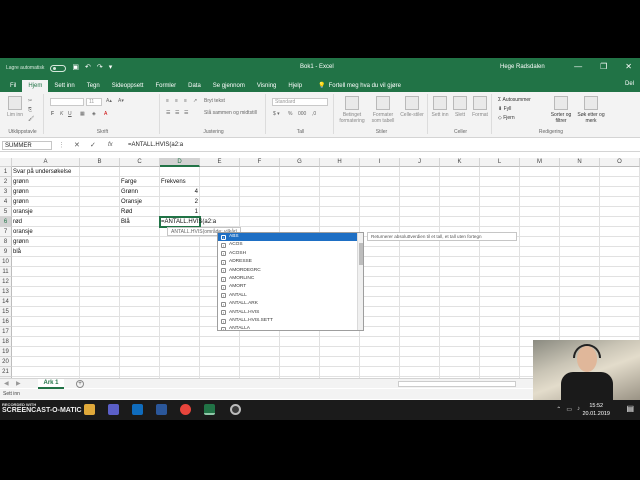 This screenshot has width=640, height=480. Describe the element at coordinates (93, 145) in the screenshot. I see `enter-formula-button: ✓` at that location.